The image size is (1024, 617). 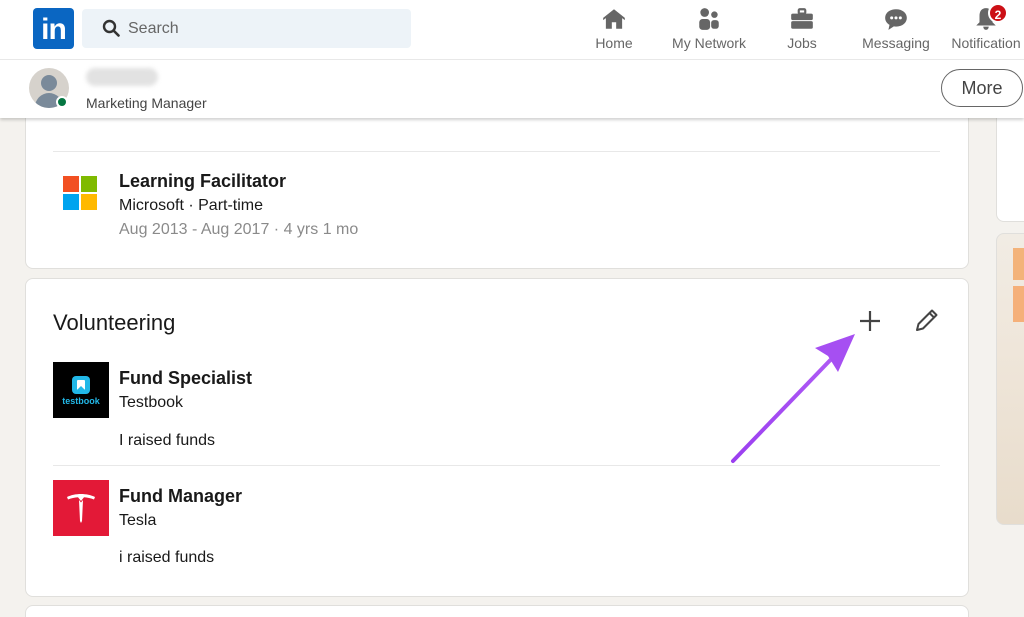 I want to click on experience-title: Learning Facilitator, so click(x=202, y=181).